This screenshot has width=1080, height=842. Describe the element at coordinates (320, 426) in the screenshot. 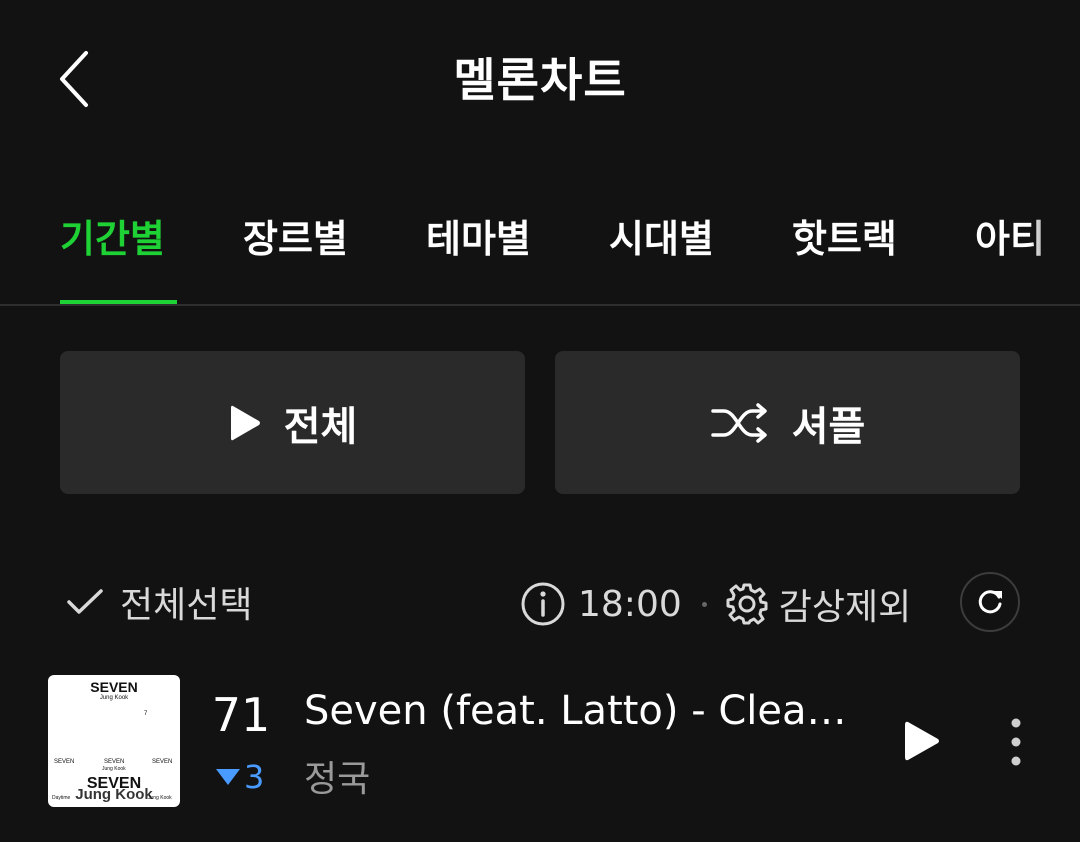

I see `play-all-label: 전체` at that location.